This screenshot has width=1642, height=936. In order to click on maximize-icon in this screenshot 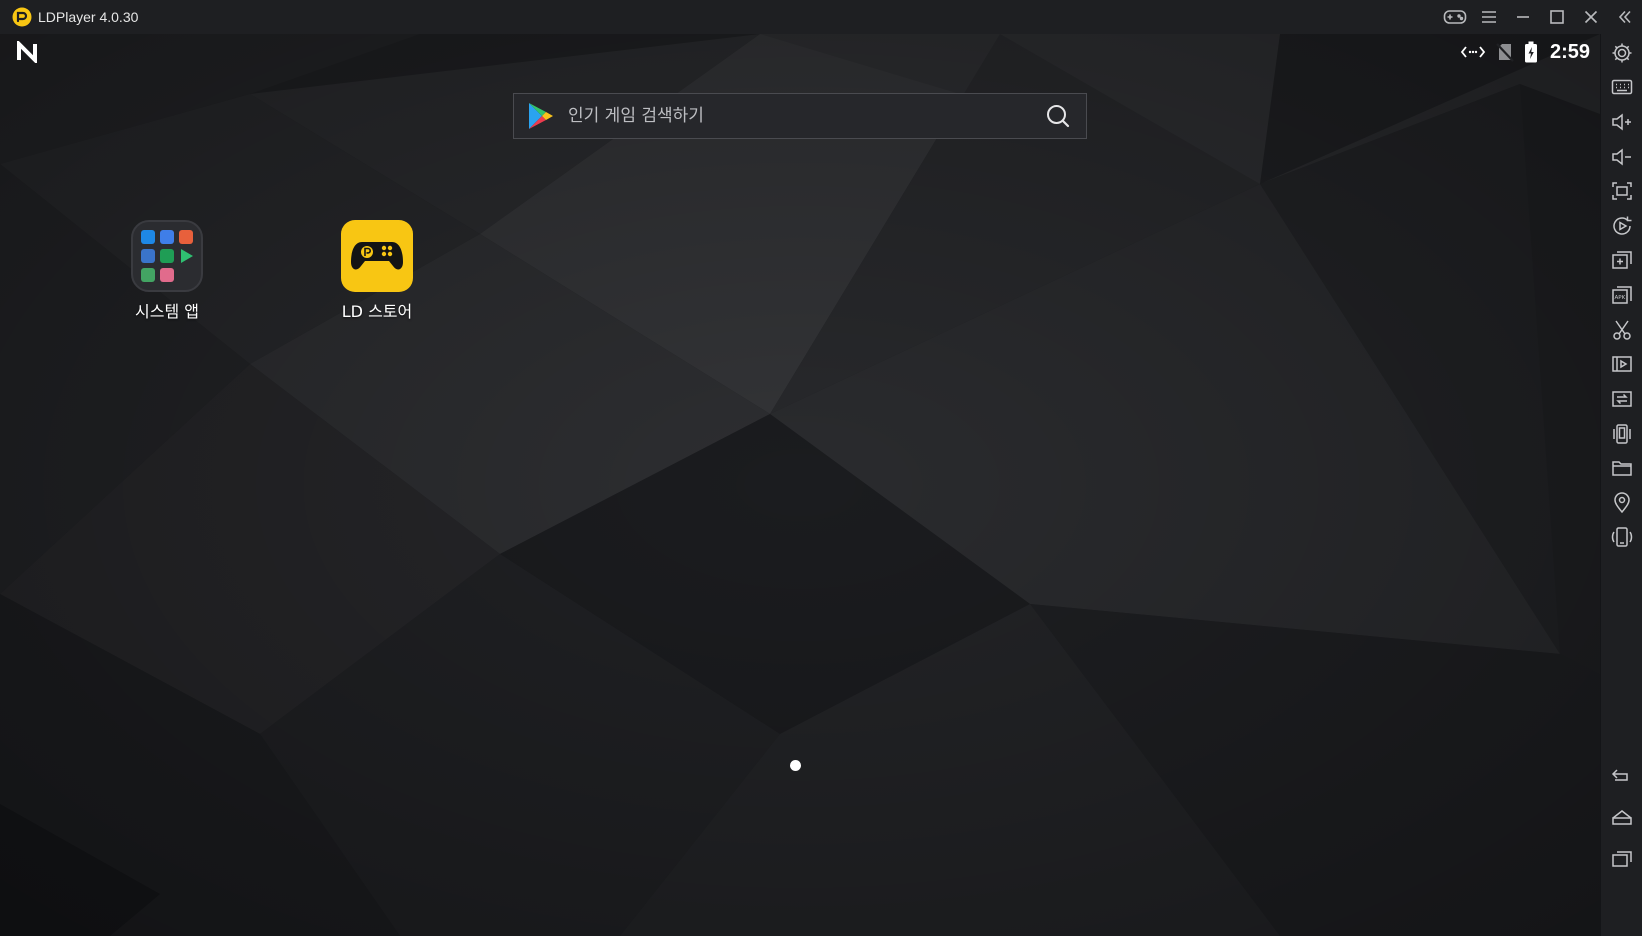, I will do `click(1557, 17)`.